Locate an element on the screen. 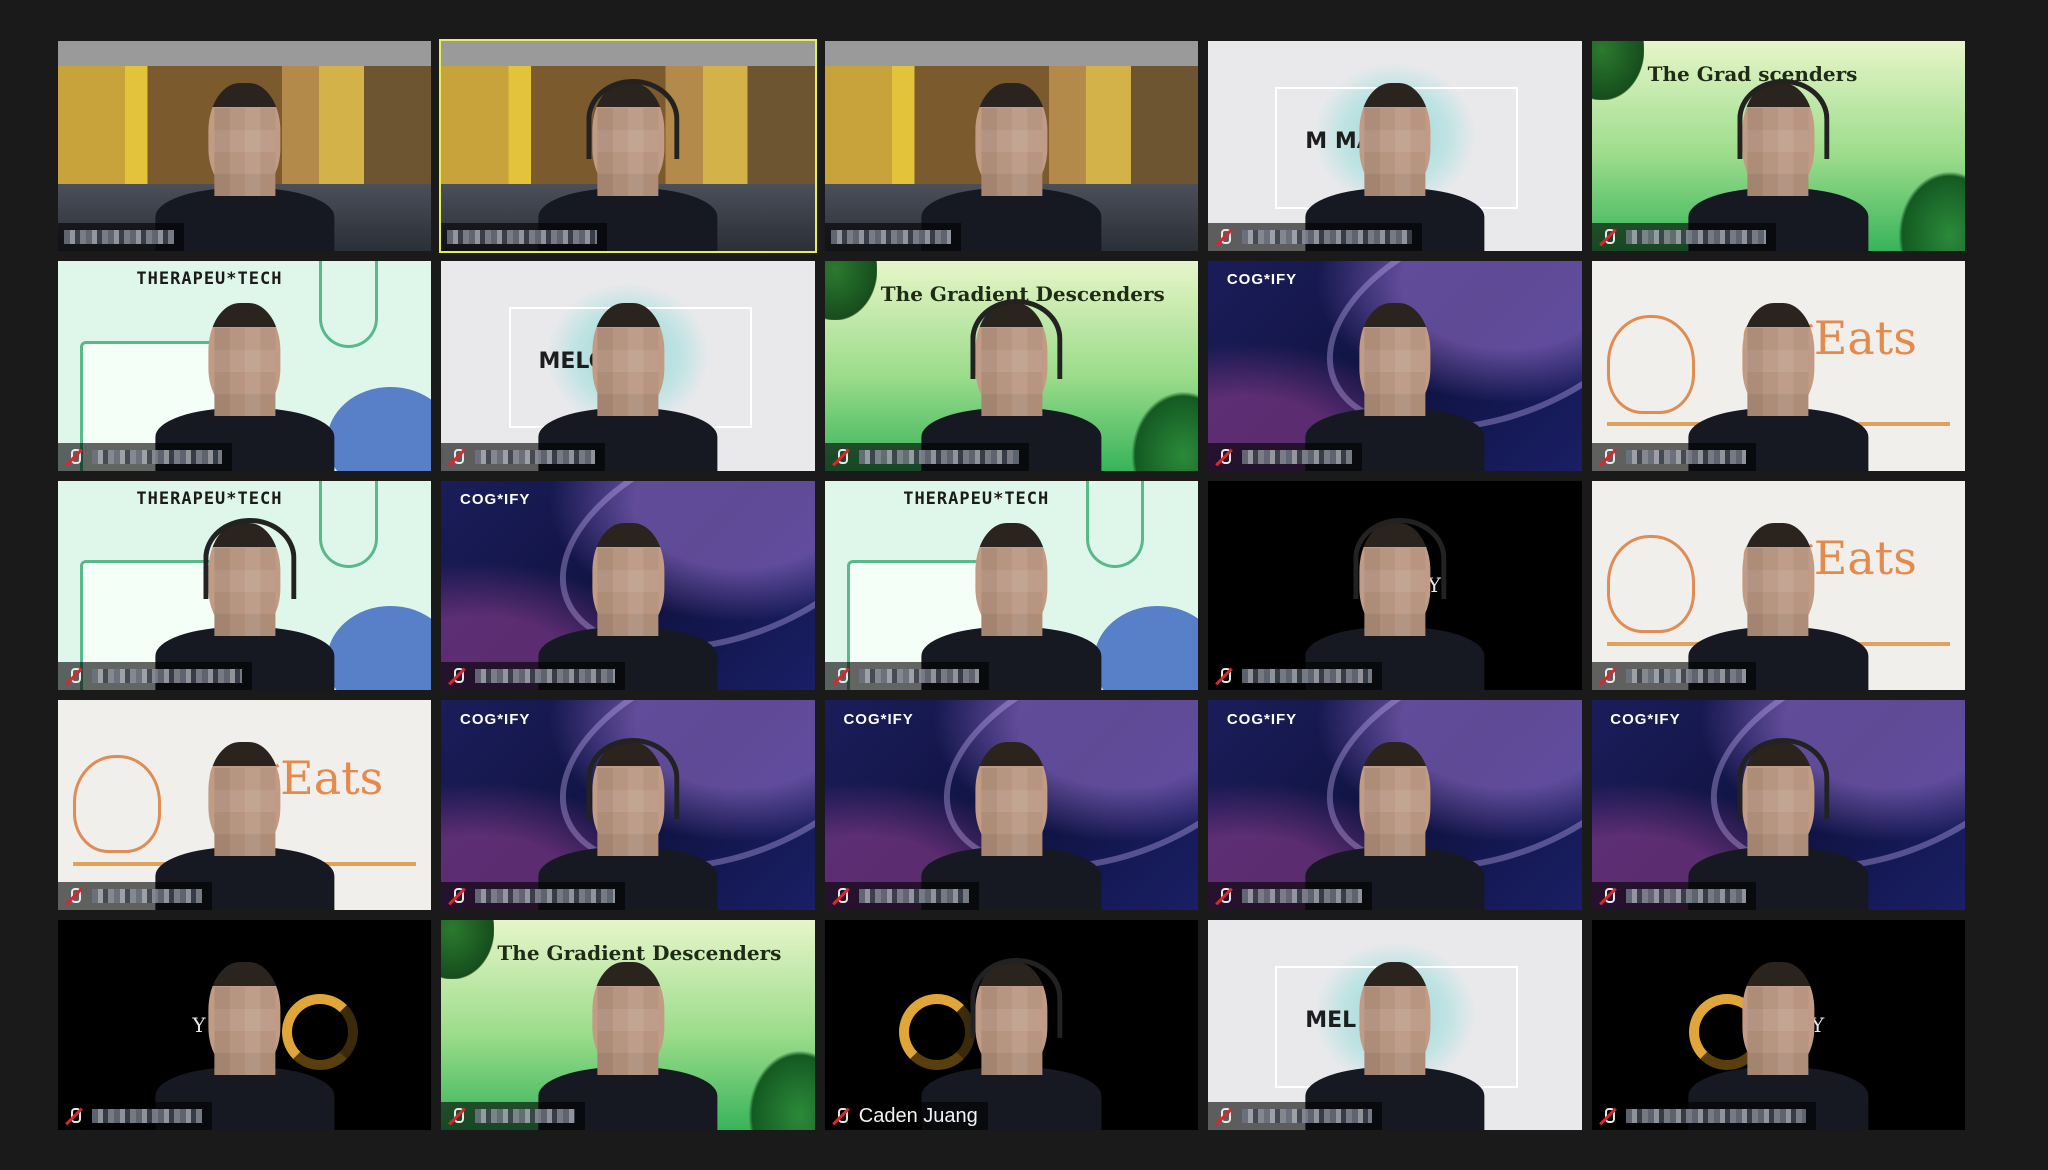  participant-tile: Caden Juang is located at coordinates (1011, 1025).